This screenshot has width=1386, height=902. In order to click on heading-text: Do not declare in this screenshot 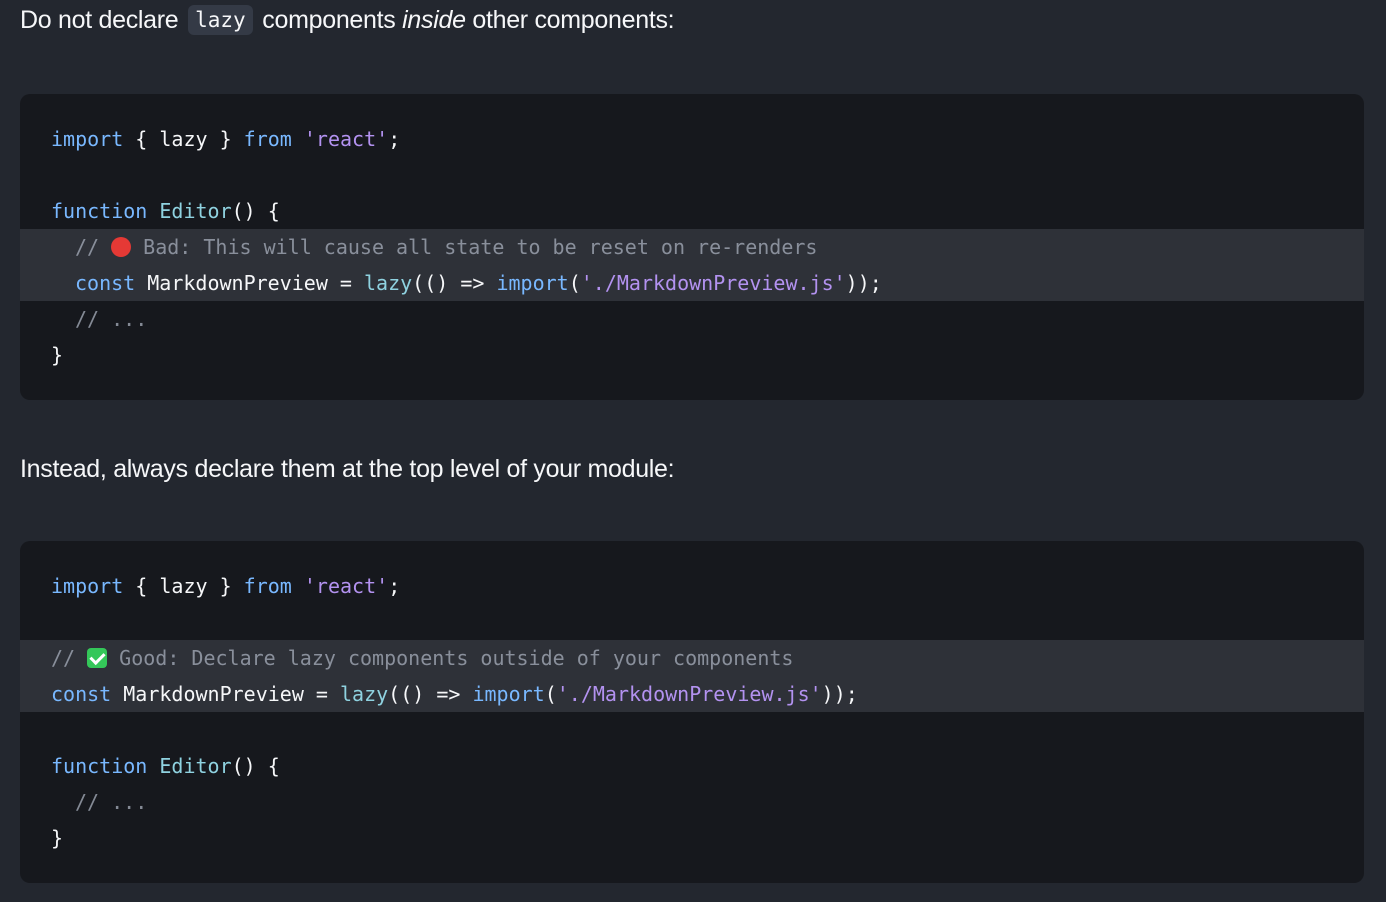, I will do `click(99, 20)`.